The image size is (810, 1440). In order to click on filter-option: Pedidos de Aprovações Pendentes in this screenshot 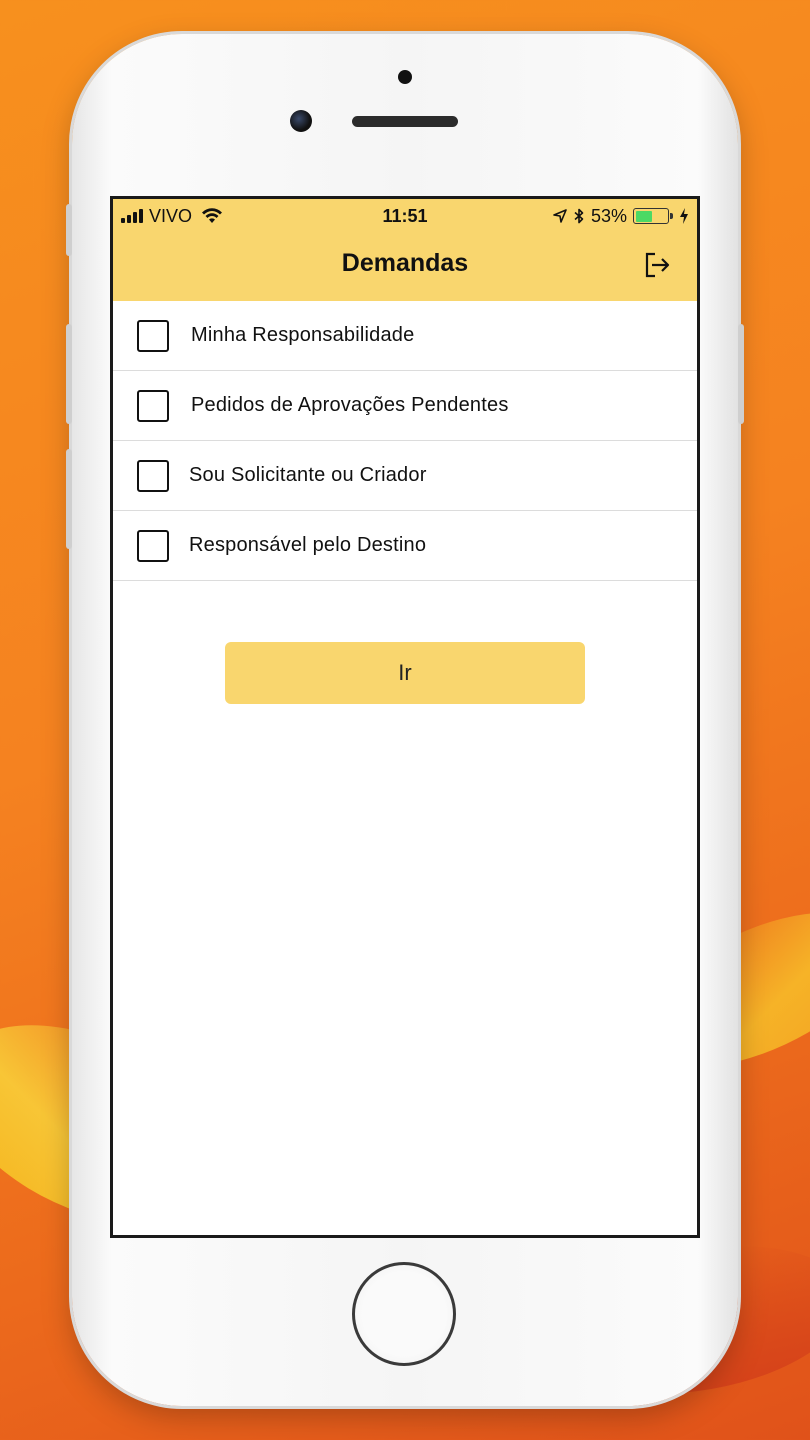, I will do `click(405, 406)`.